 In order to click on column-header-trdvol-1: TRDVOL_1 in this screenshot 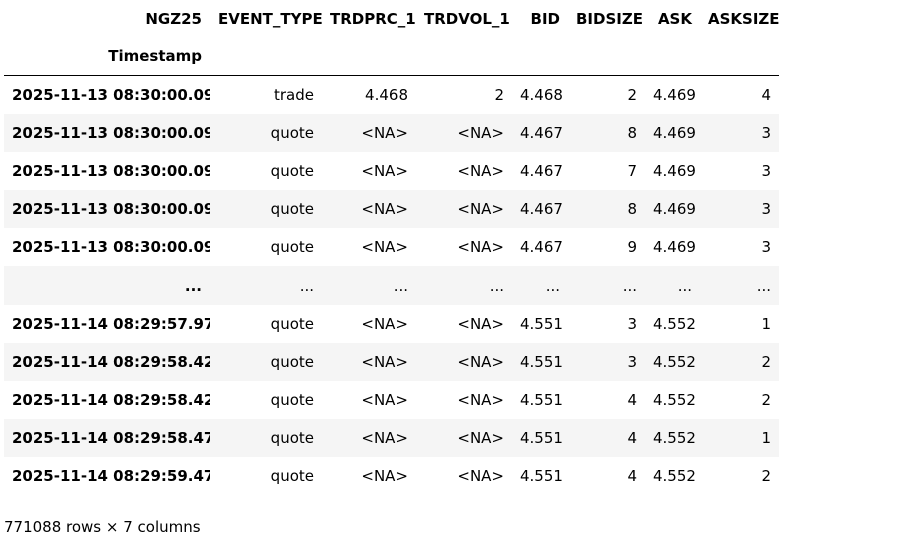, I will do `click(467, 18)`.